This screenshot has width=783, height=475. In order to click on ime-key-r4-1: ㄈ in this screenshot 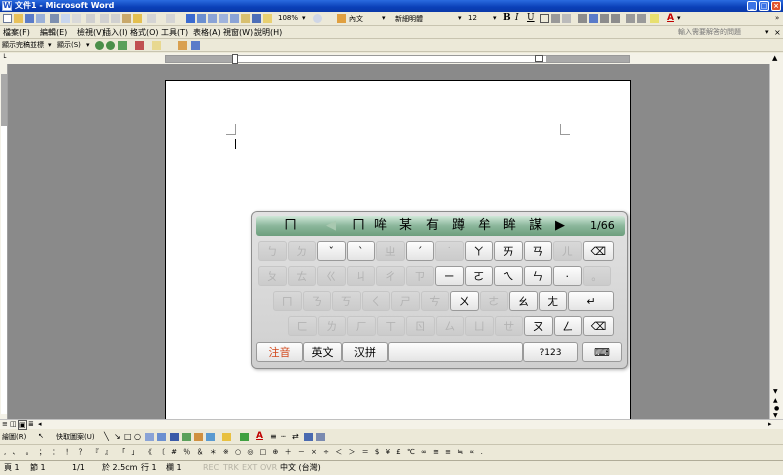, I will do `click(302, 326)`.